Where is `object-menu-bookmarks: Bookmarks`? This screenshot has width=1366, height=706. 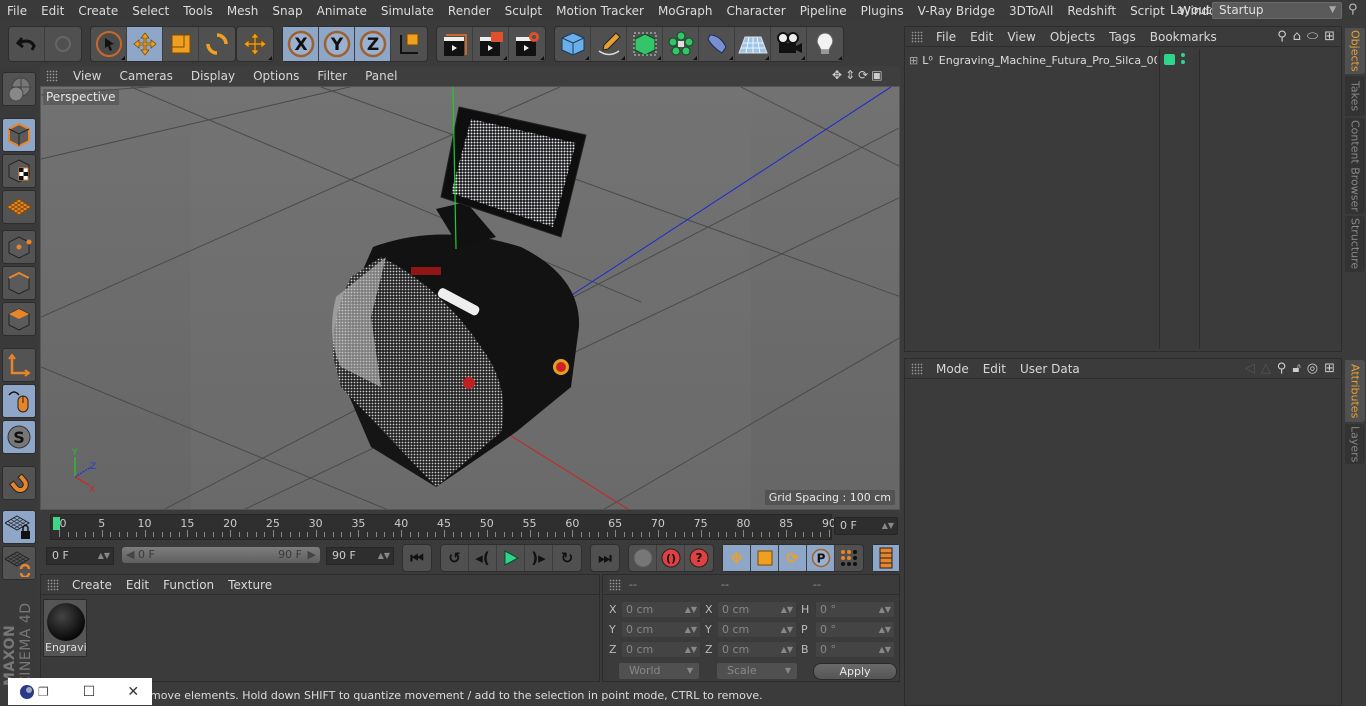
object-menu-bookmarks: Bookmarks is located at coordinates (1183, 37).